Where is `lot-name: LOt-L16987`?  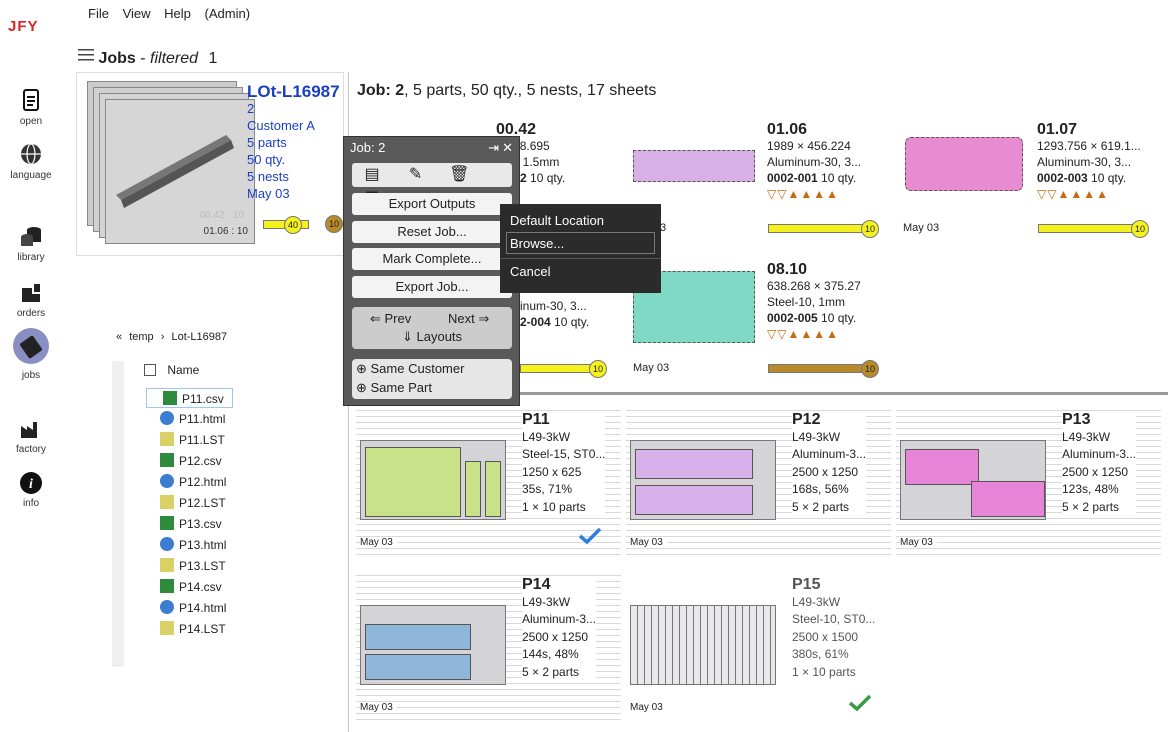
lot-name: LOt-L16987 is located at coordinates (293, 91).